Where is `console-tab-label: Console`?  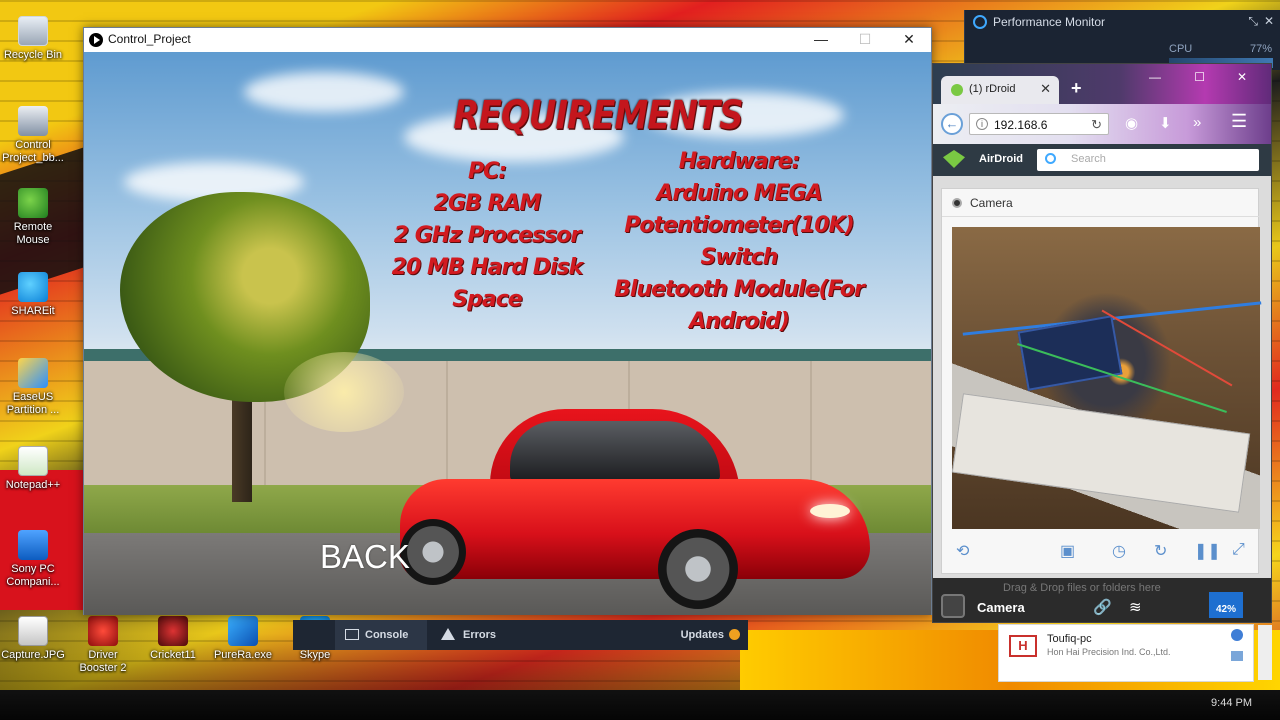 console-tab-label: Console is located at coordinates (387, 635).